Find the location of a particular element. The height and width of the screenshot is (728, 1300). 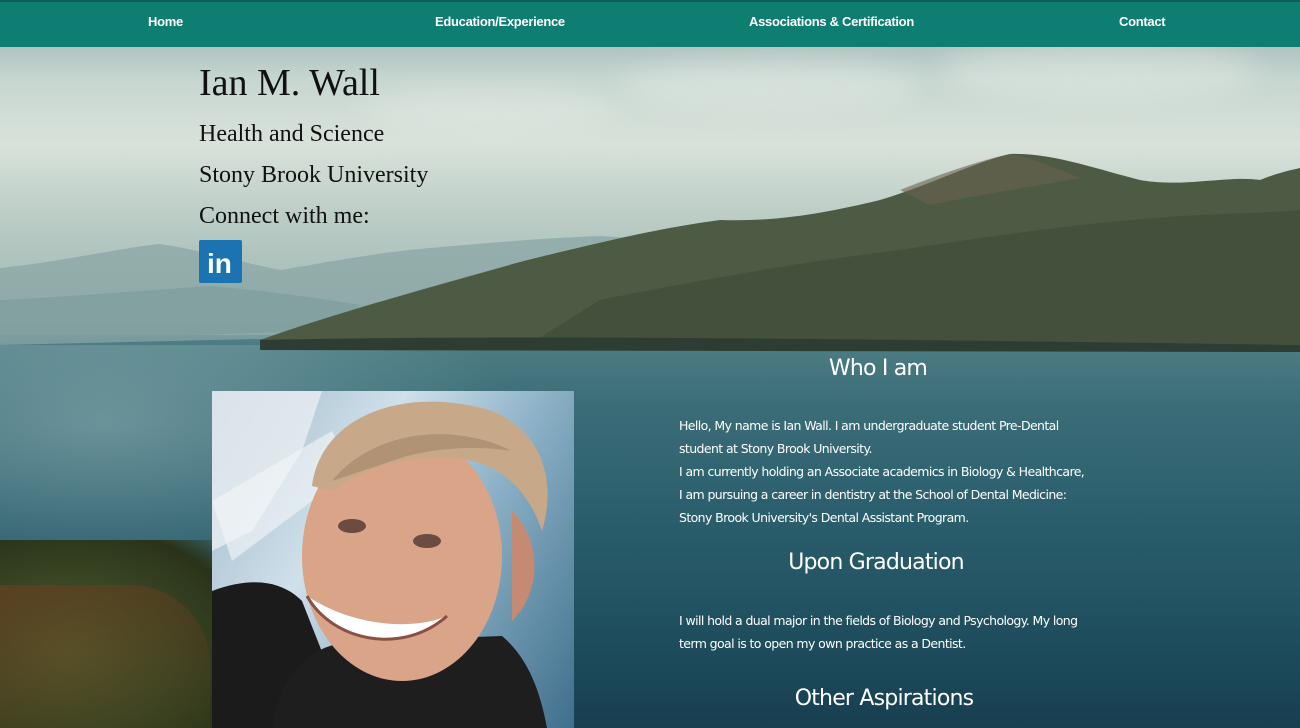

university-name: Stony Brook University is located at coordinates (314, 175).